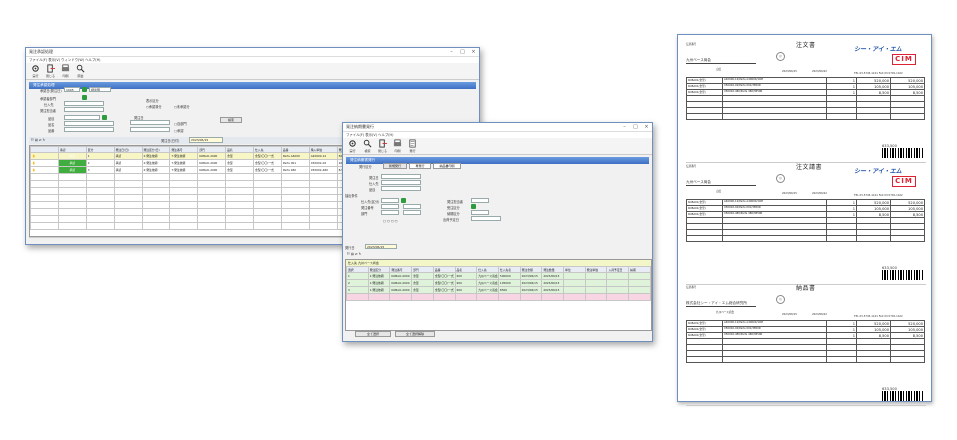  I want to click on delivery-field, so click(480, 212).